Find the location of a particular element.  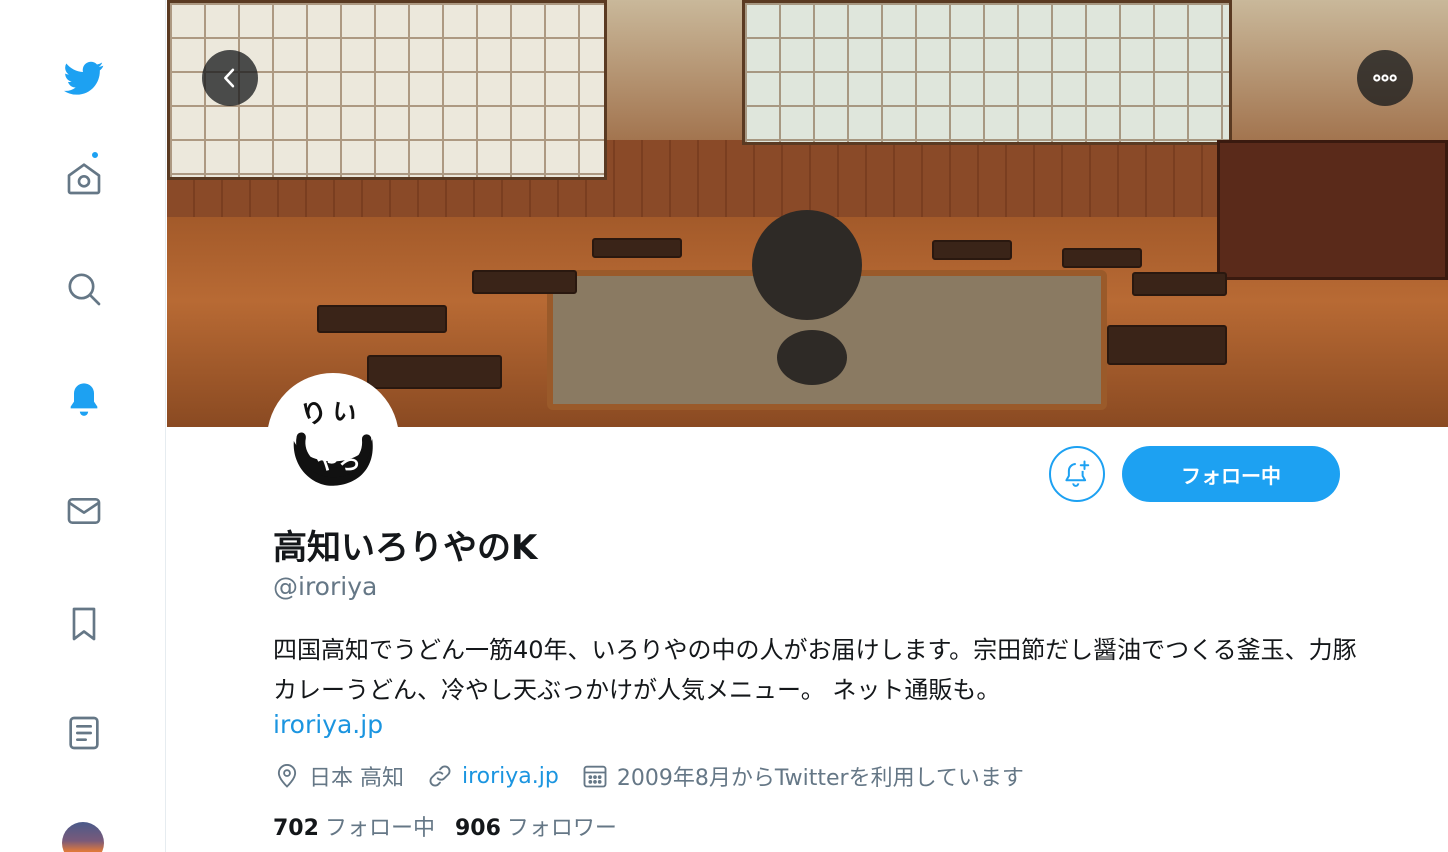

lists-nav-button is located at coordinates (84, 733).